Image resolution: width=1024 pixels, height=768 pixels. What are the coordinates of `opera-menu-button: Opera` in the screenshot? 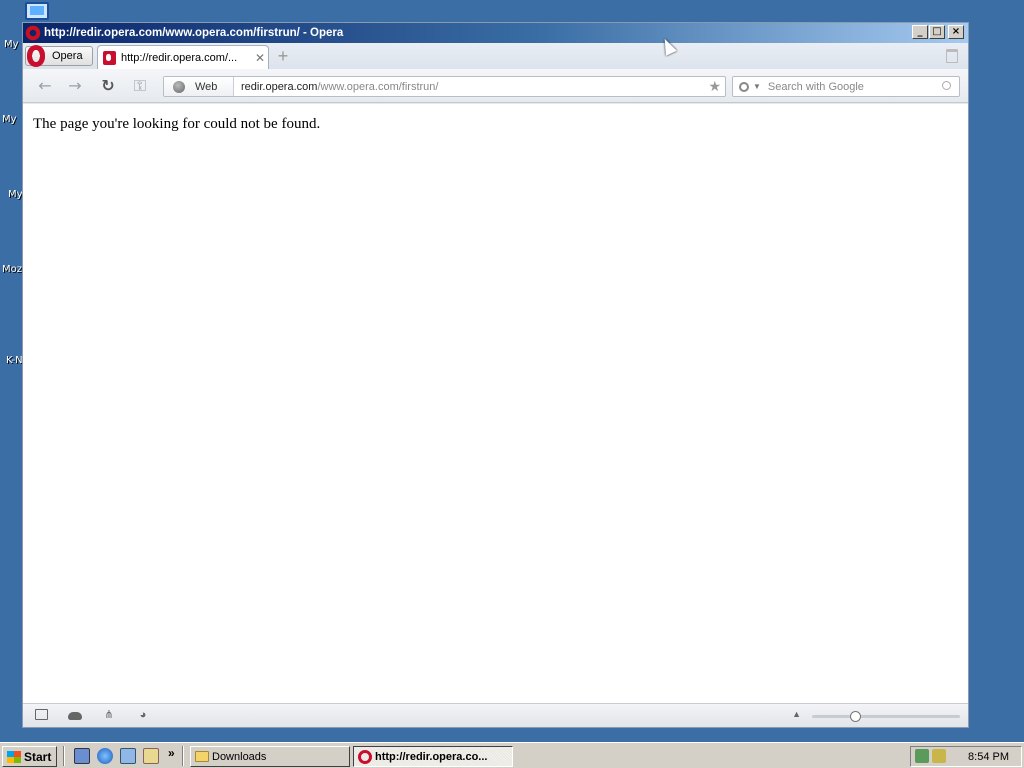 It's located at (59, 56).